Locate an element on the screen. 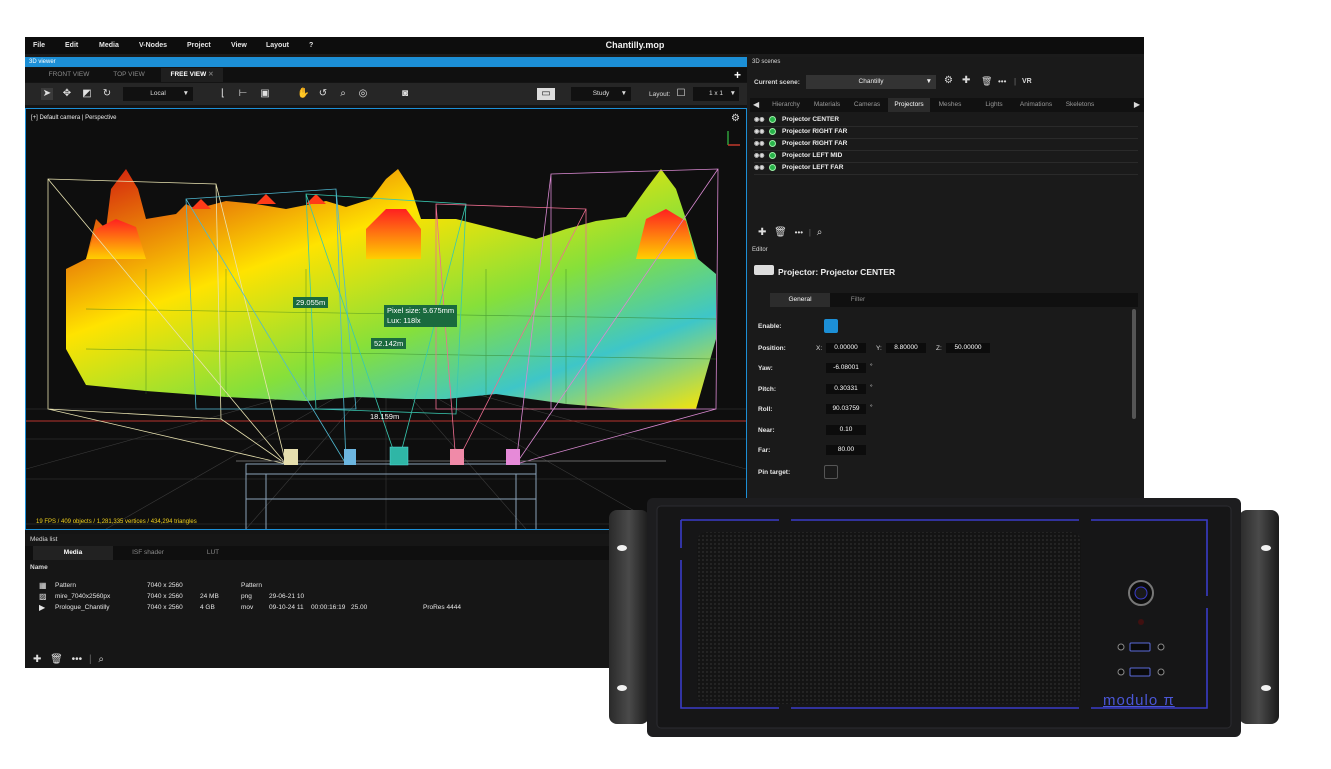  vr-button: VR is located at coordinates (1027, 81).